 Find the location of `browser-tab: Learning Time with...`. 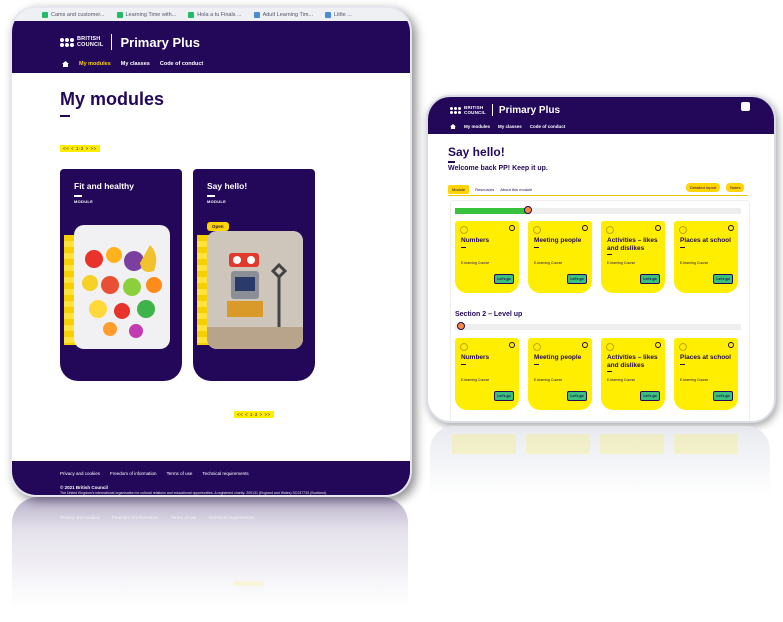

browser-tab: Learning Time with... is located at coordinates (146, 14).